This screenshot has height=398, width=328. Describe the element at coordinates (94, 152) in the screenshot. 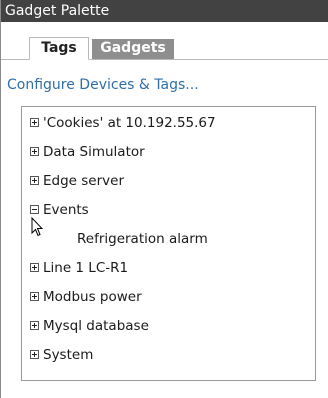

I see `tree-item-label: Data Simulator` at that location.